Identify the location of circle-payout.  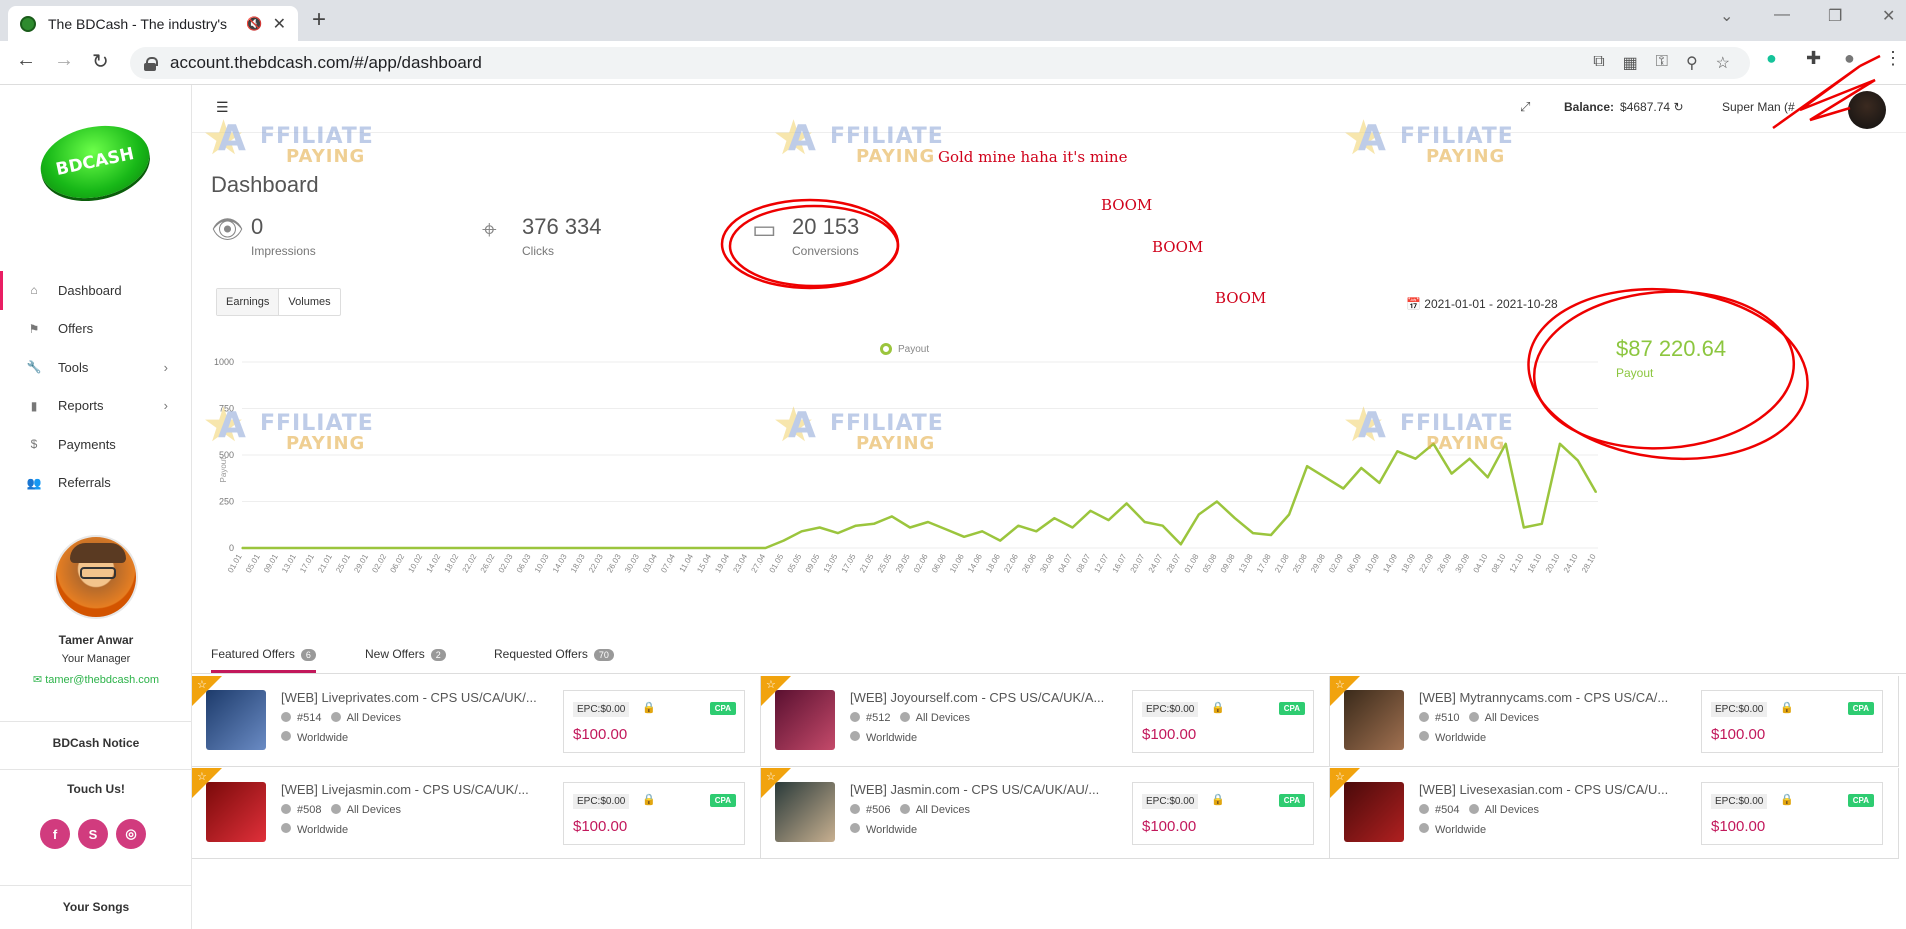
(1668, 374).